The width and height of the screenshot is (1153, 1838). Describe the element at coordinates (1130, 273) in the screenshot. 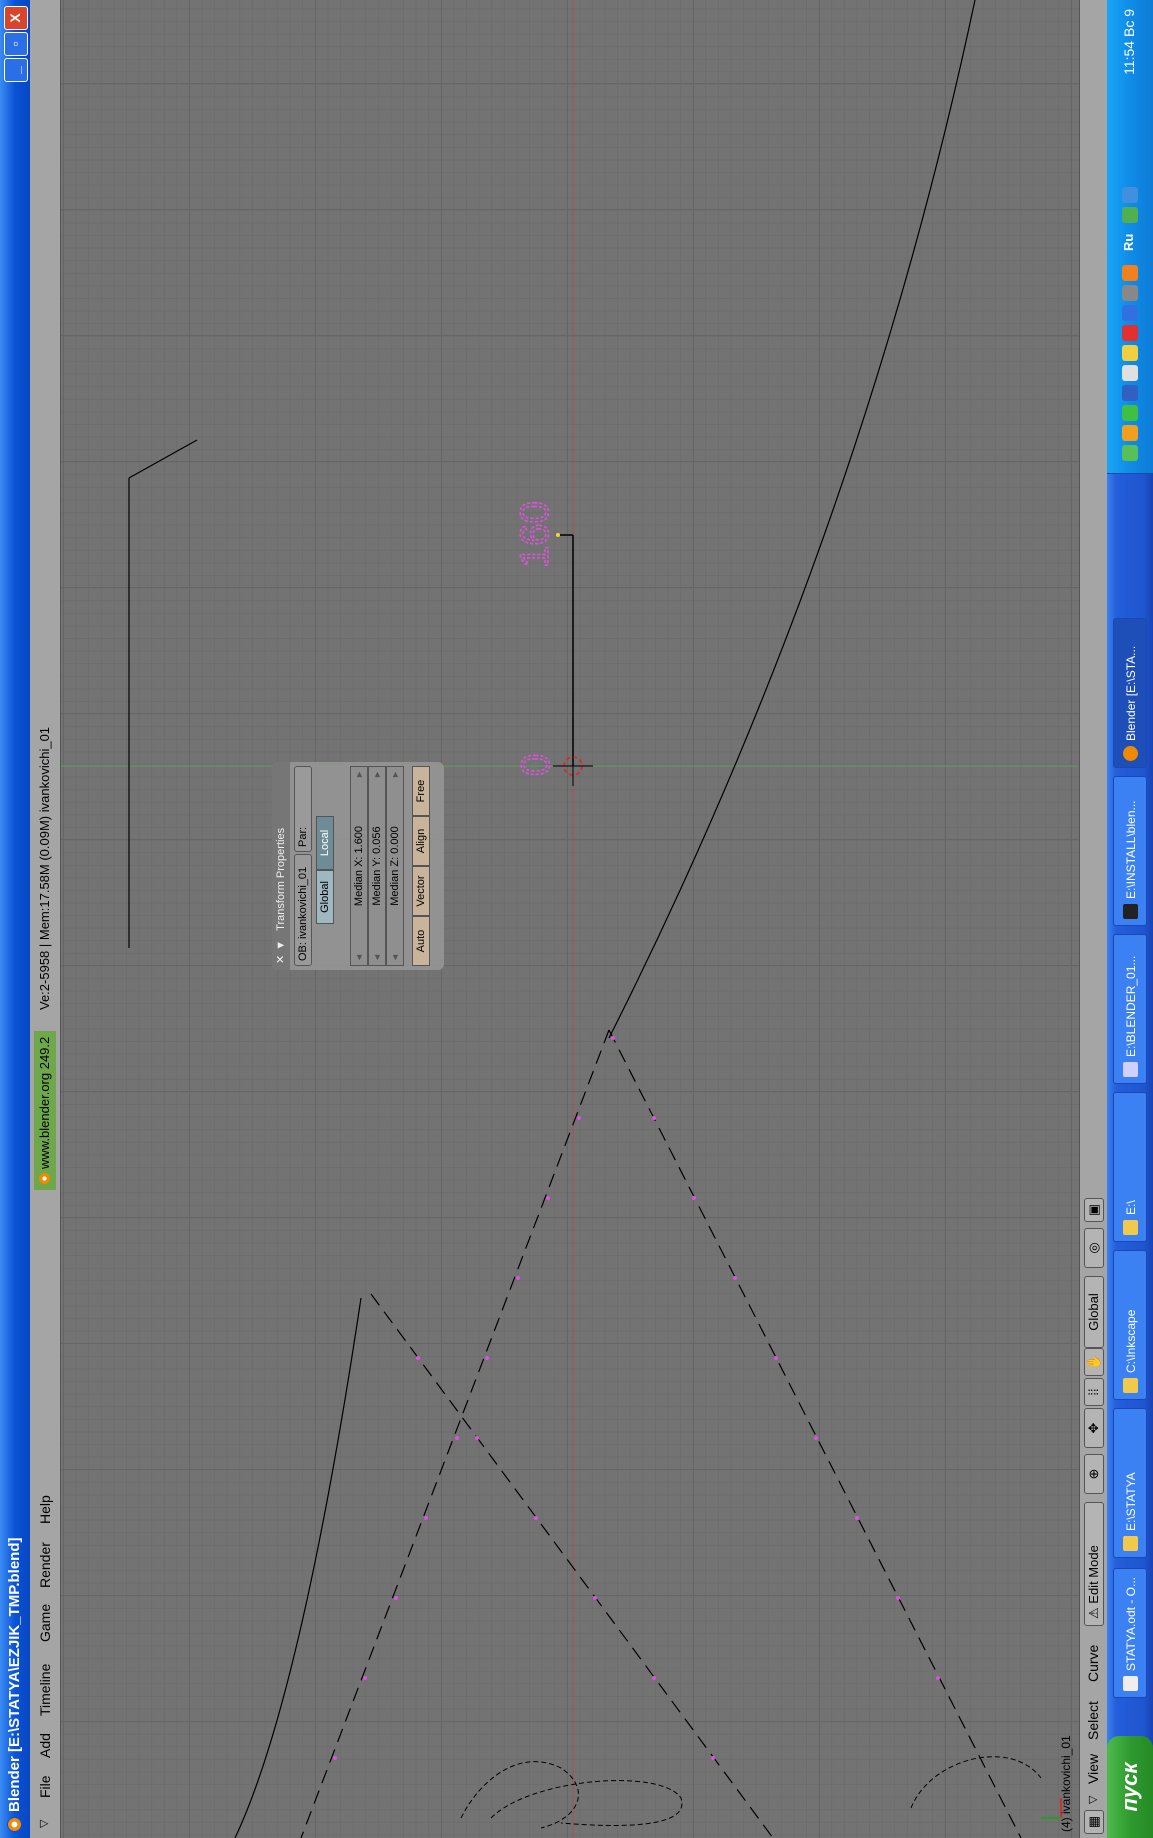

I see `firefox-icon` at that location.